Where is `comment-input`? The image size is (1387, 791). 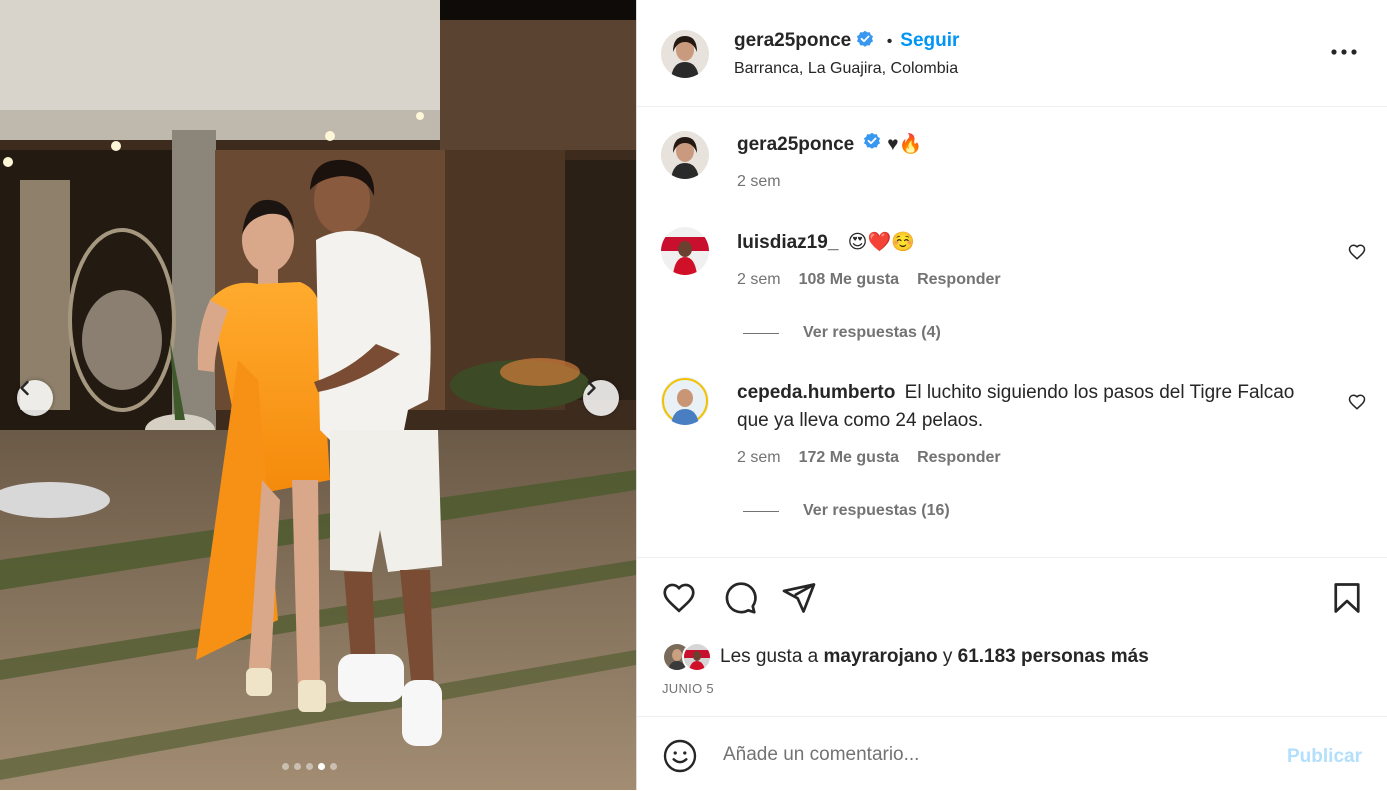
comment-input is located at coordinates (983, 755).